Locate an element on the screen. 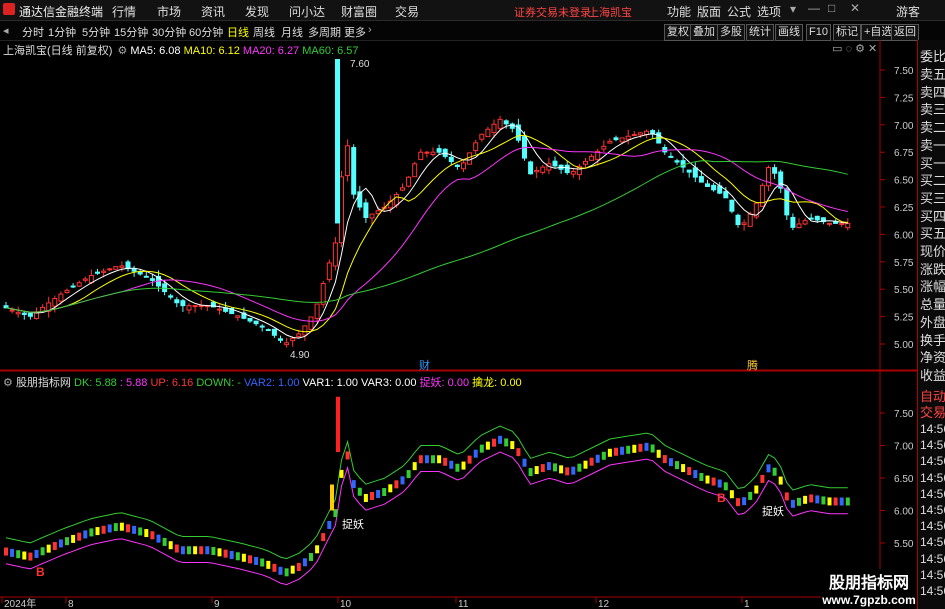 The height and width of the screenshot is (609, 945). pane-menu-icon: ▭ is located at coordinates (837, 49).